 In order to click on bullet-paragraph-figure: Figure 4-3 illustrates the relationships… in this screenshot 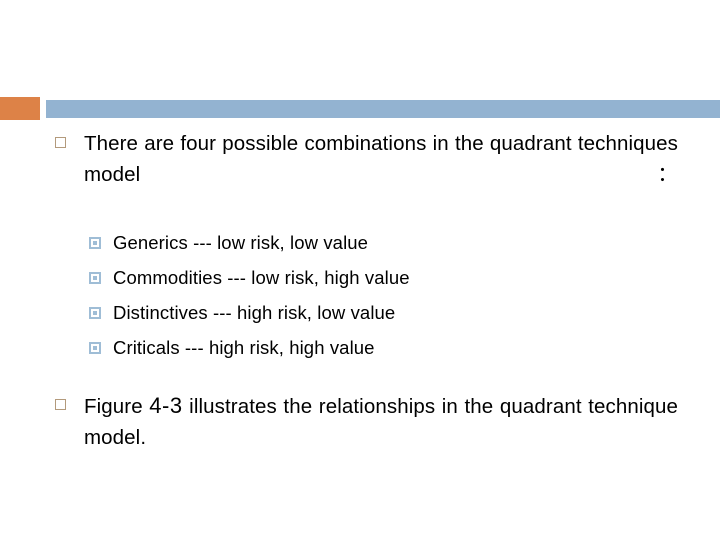, I will do `click(381, 437)`.